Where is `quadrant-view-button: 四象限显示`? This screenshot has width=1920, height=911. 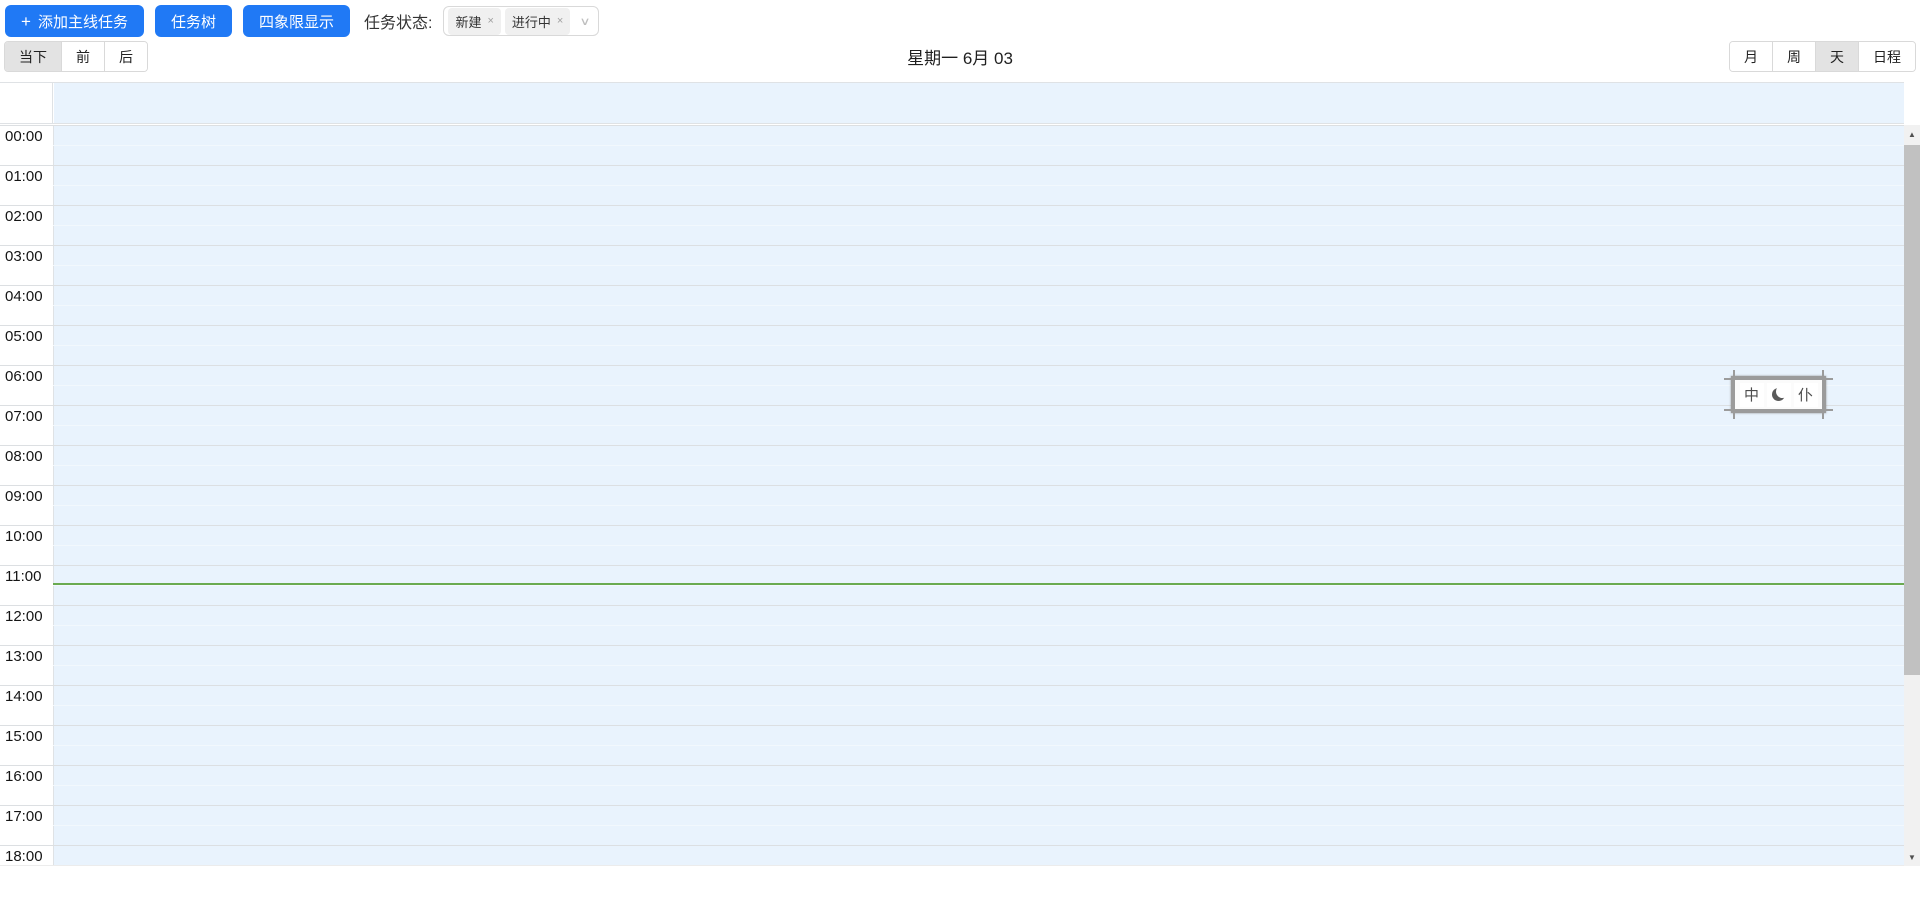 quadrant-view-button: 四象限显示 is located at coordinates (296, 21).